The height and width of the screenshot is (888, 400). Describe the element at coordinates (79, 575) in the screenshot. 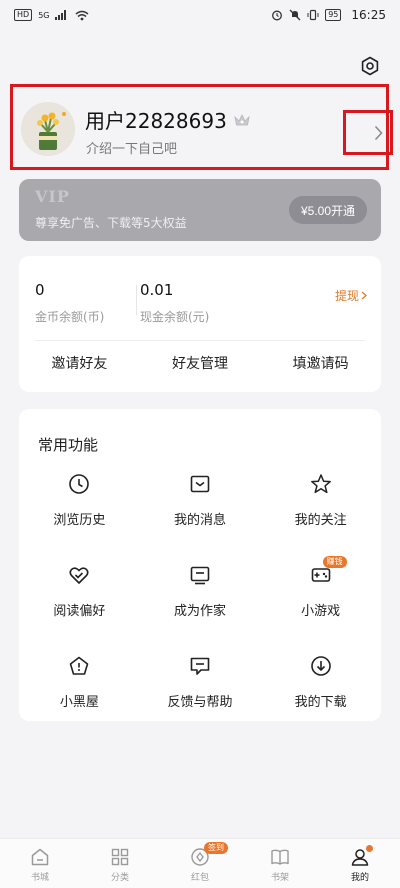

I see `heart-check-icon` at that location.